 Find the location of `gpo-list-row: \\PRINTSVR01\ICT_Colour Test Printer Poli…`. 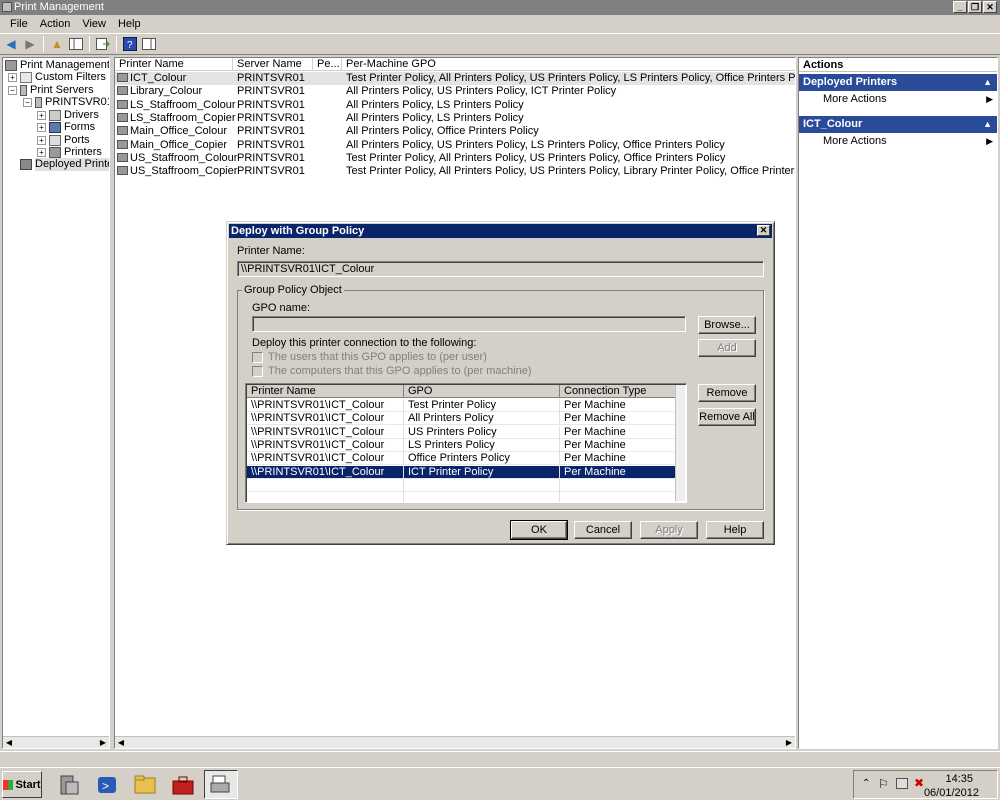

gpo-list-row: \\PRINTSVR01\ICT_Colour Test Printer Poli… is located at coordinates (462, 405).